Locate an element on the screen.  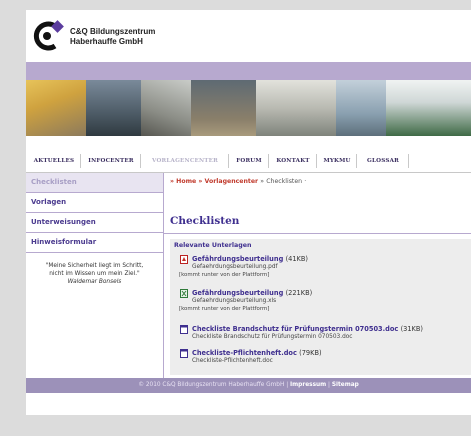
document-size: (79KB) is located at coordinates (310, 353).